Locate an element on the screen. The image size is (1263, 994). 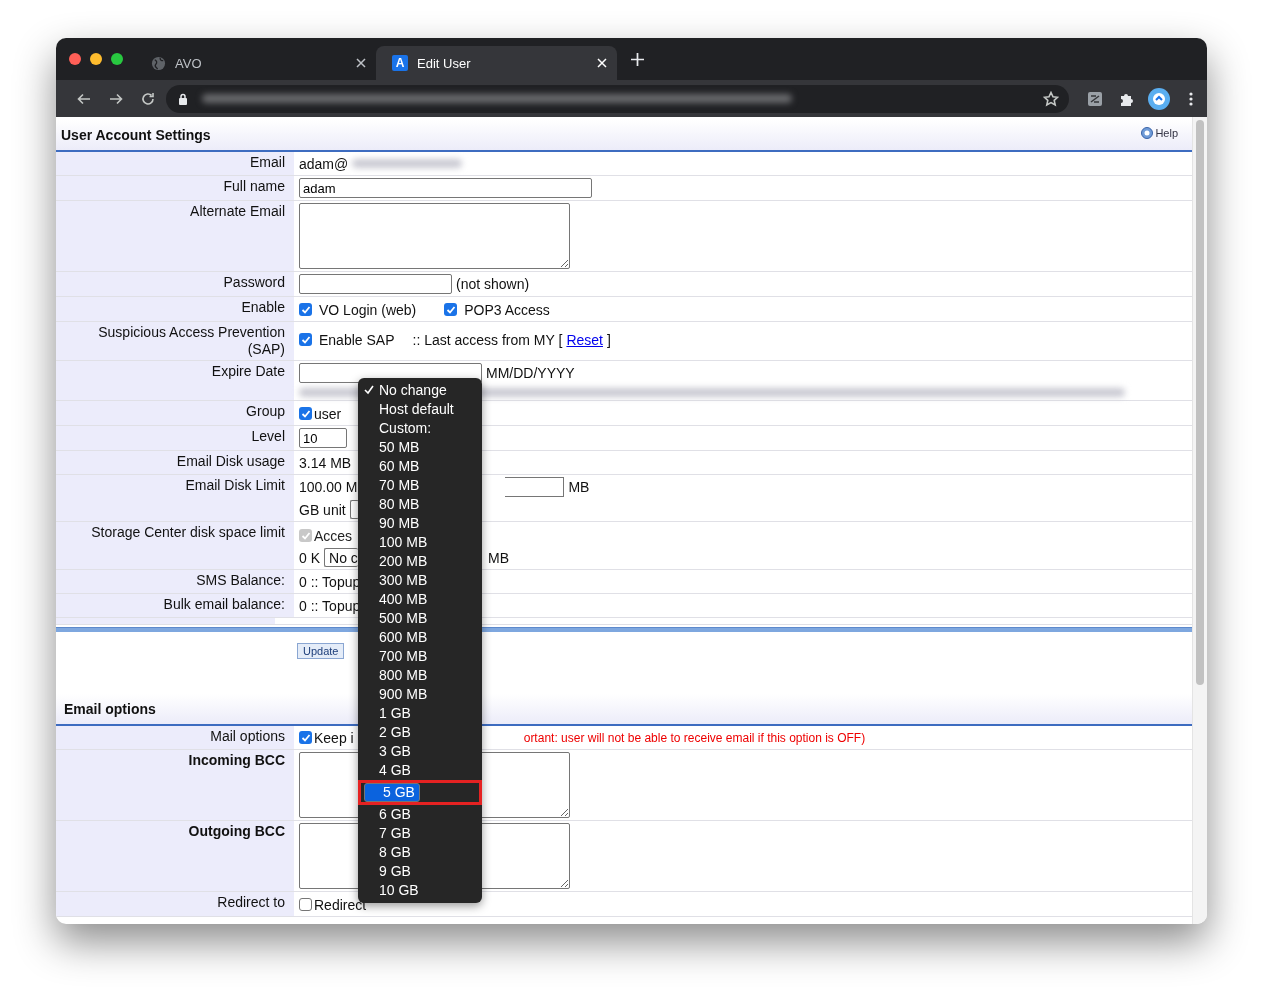
field-label: Alternate Email is located at coordinates (175, 236).